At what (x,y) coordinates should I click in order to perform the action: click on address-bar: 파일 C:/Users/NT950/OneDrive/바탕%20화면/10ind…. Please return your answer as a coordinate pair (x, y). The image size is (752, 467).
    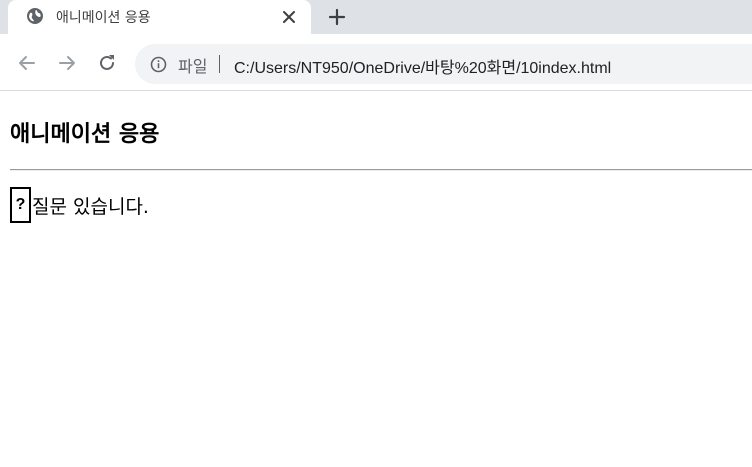
    Looking at the image, I should click on (443, 64).